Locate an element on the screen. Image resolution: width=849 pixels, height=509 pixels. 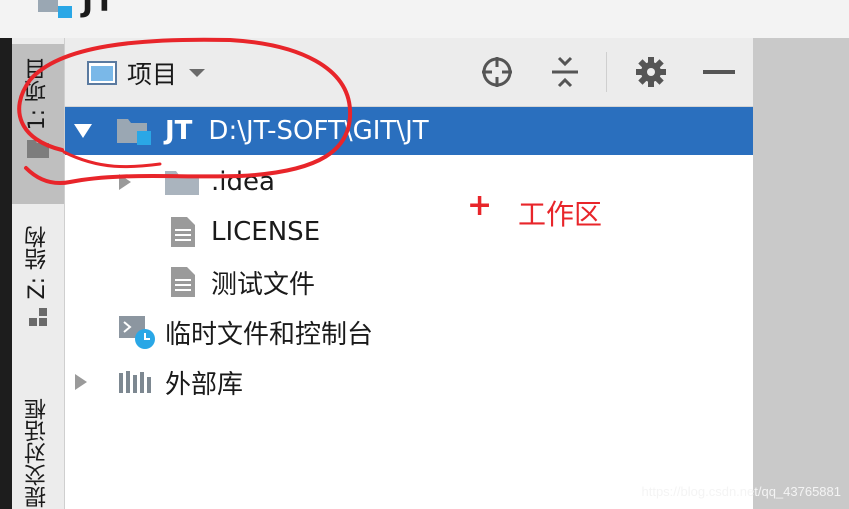
title-bar: JT is located at coordinates (424, 19).